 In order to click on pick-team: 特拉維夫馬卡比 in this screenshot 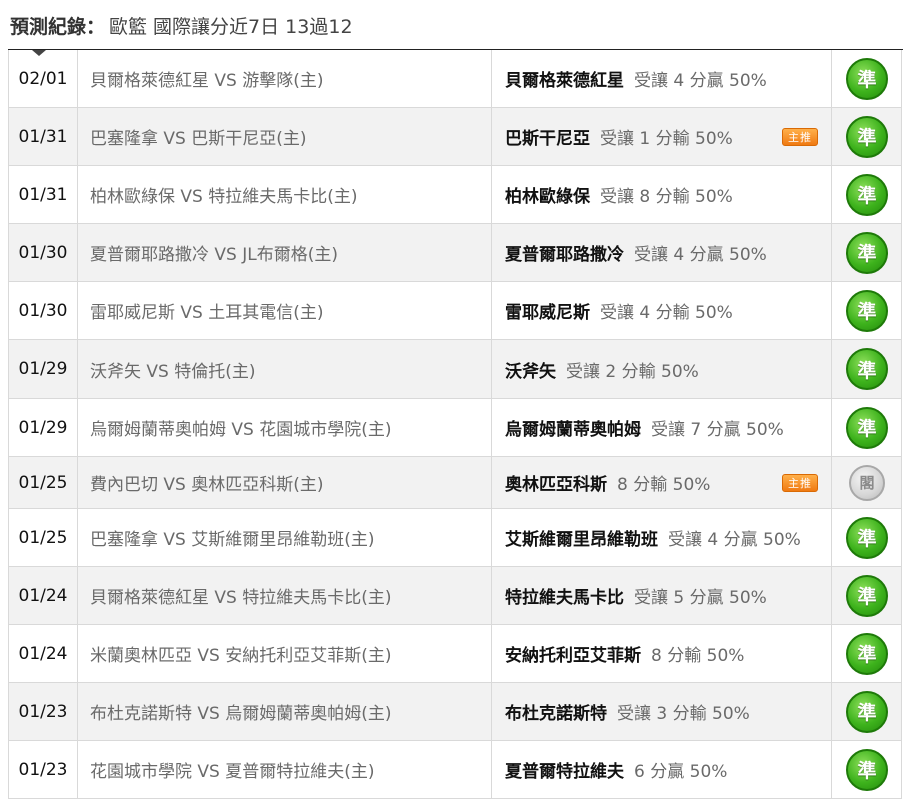, I will do `click(564, 598)`.